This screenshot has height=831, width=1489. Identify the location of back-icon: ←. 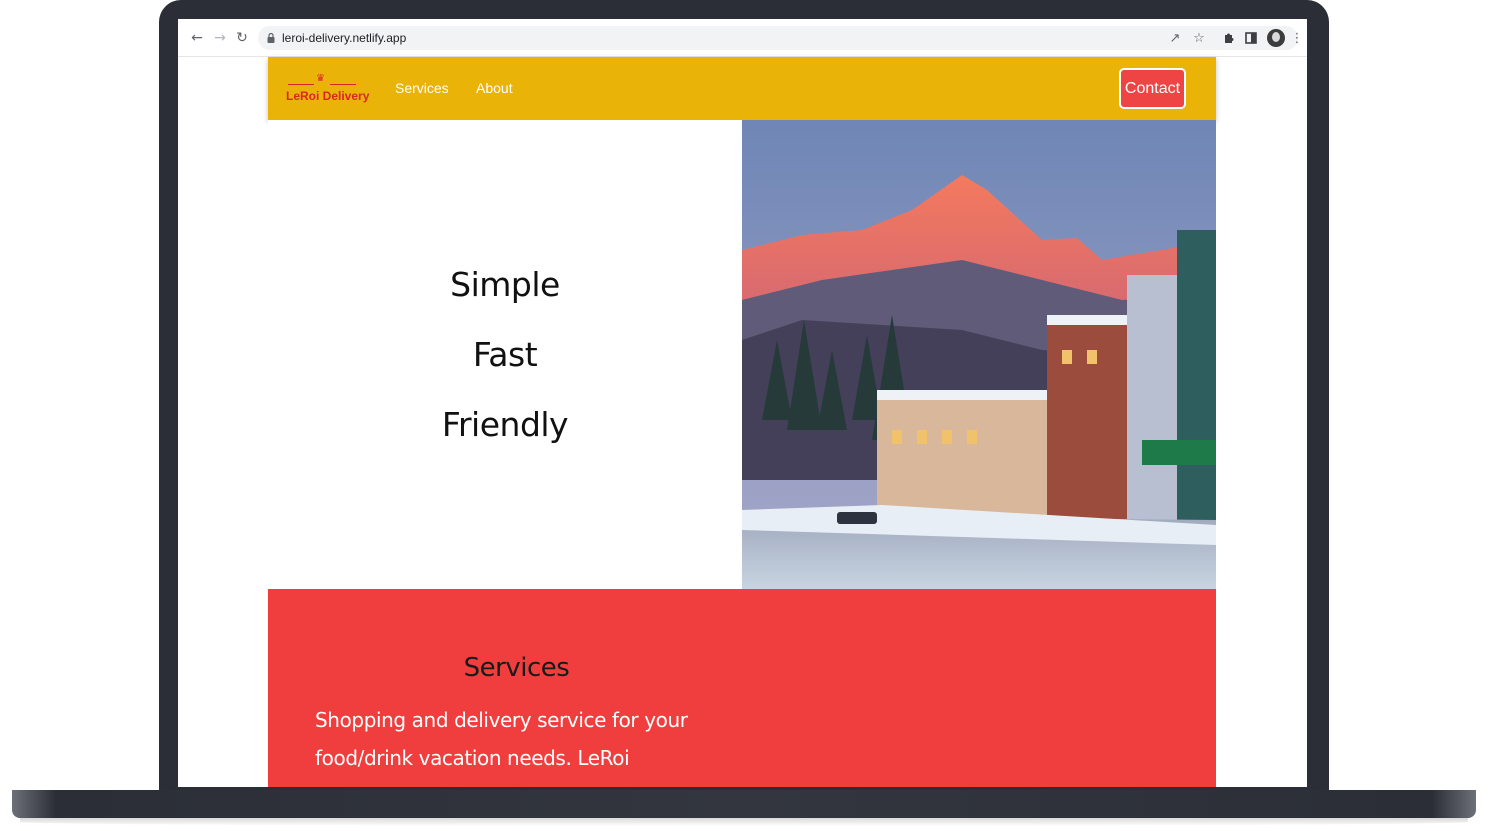
(197, 38).